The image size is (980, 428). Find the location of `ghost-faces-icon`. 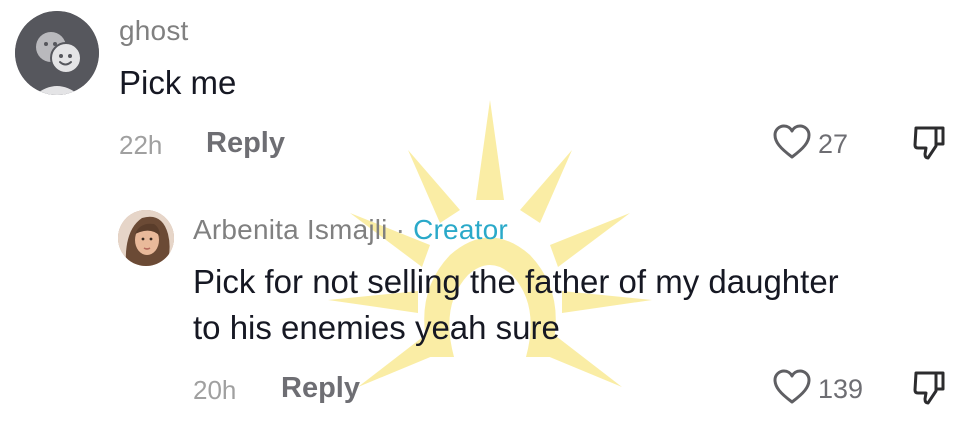

ghost-faces-icon is located at coordinates (57, 53).